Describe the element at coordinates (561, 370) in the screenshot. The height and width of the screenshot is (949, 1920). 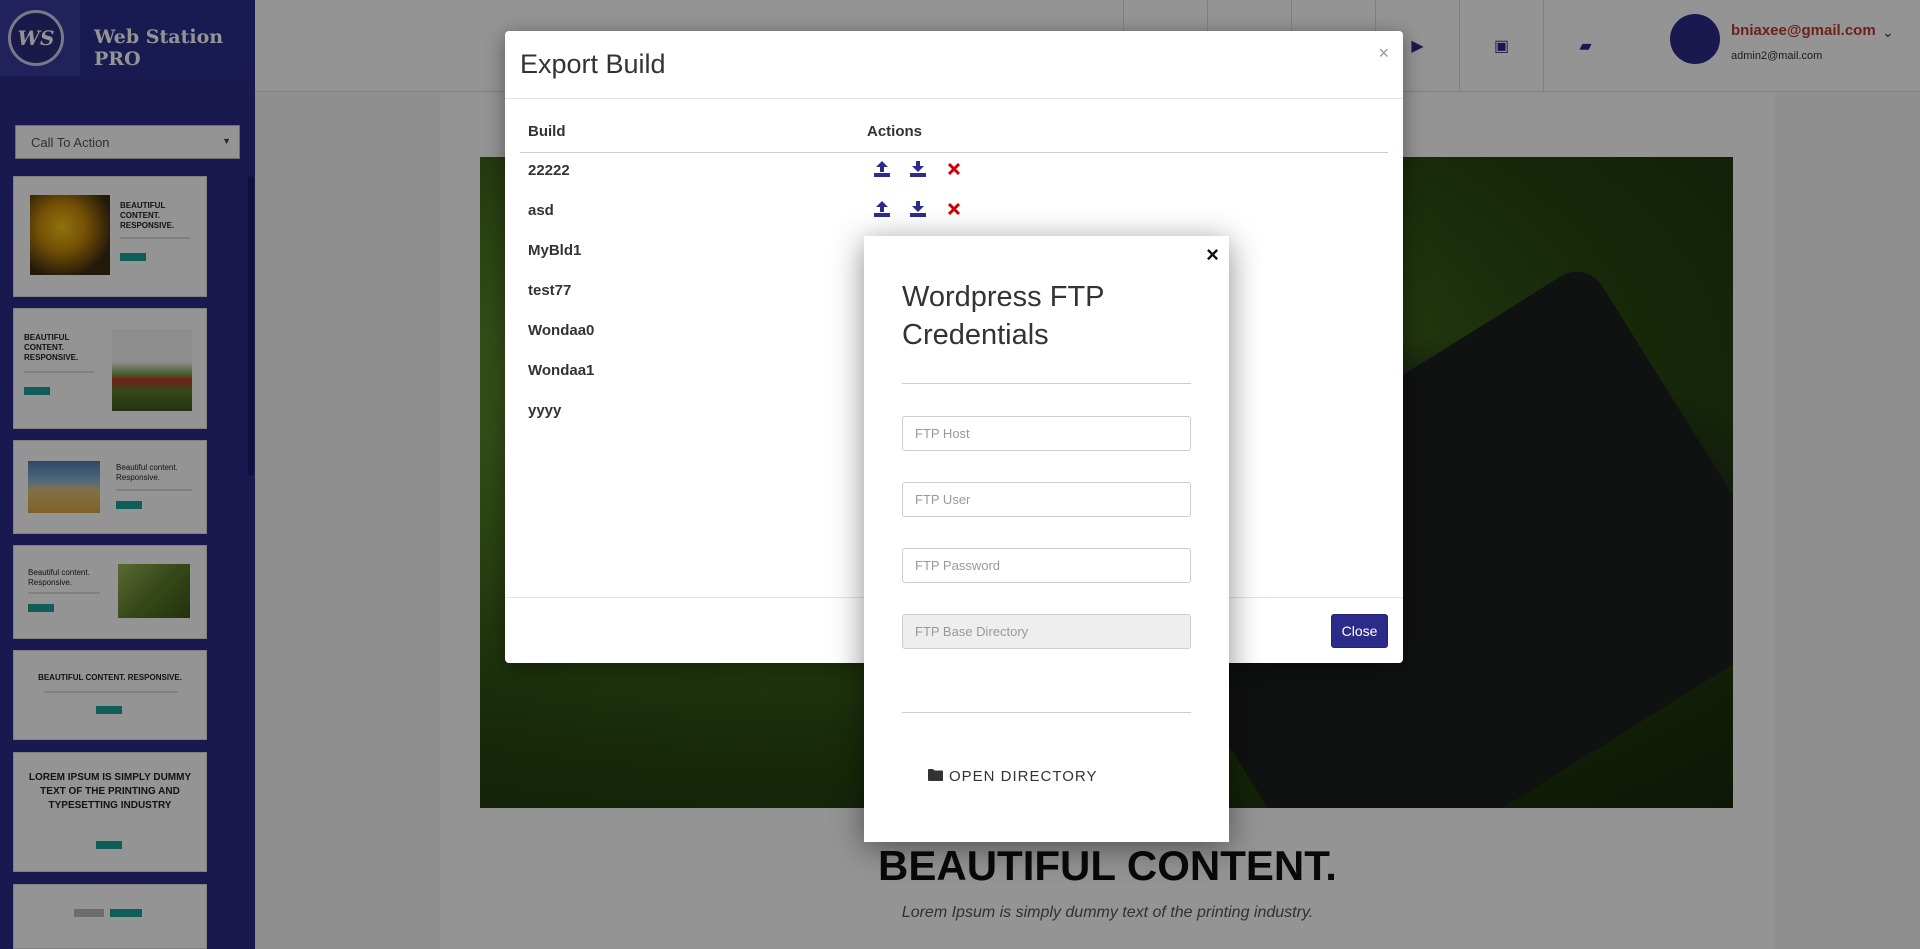
I see `build-name: Wondaa1` at that location.